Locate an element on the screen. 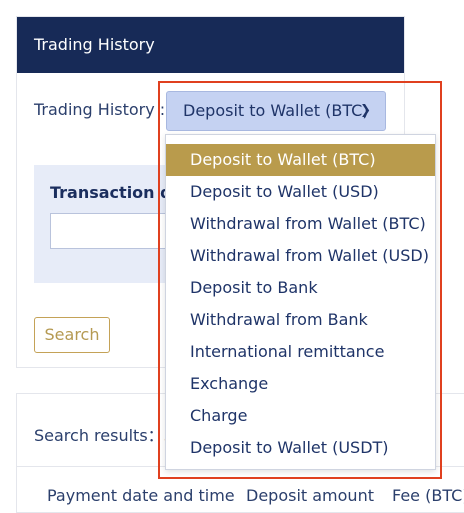 This screenshot has width=464, height=513. dropdown-option: International remittance is located at coordinates (300, 352).